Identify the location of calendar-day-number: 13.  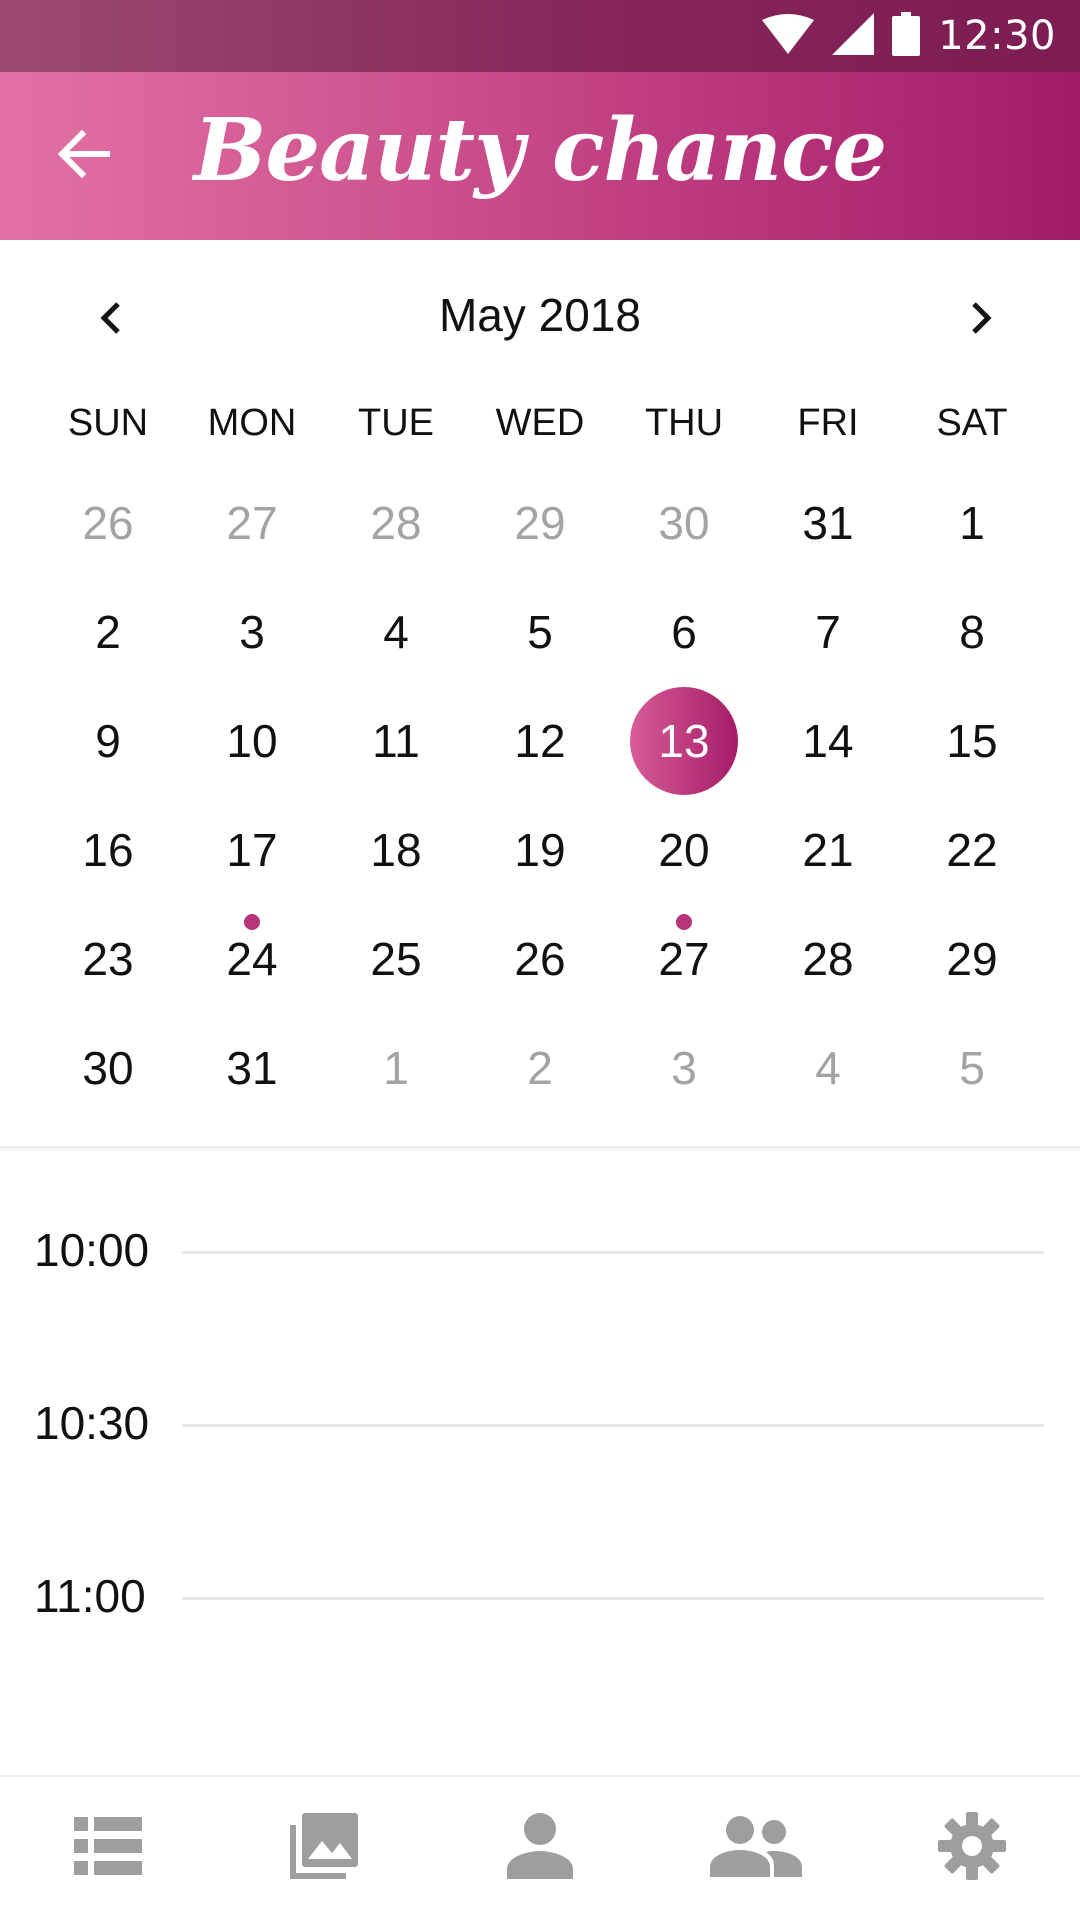
(684, 740).